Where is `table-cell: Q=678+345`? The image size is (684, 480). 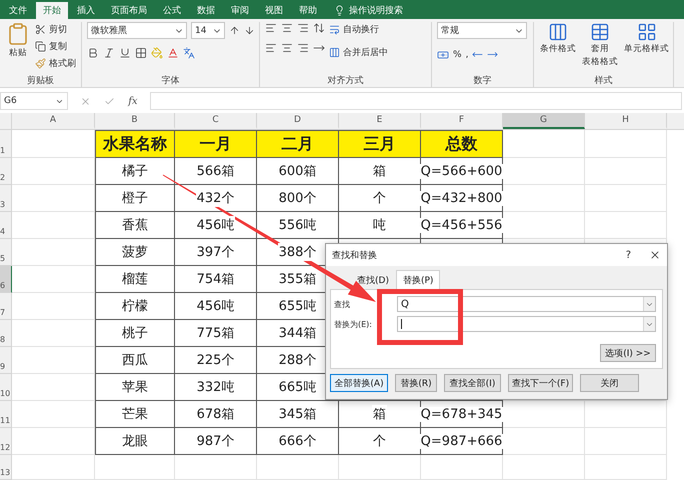
table-cell: Q=678+345 is located at coordinates (462, 414).